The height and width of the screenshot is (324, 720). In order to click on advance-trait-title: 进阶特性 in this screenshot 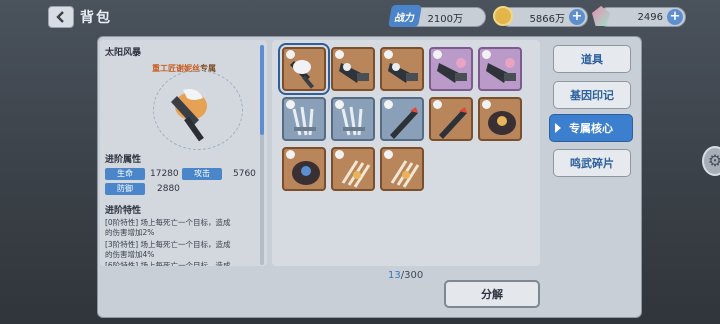, I will do `click(123, 211)`.